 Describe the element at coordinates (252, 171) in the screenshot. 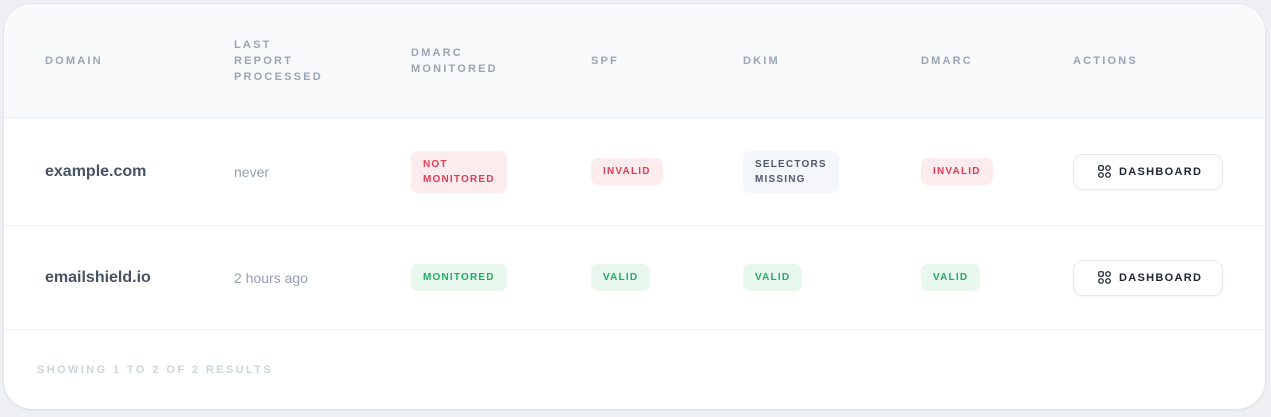

I see `last-report-value: never` at that location.